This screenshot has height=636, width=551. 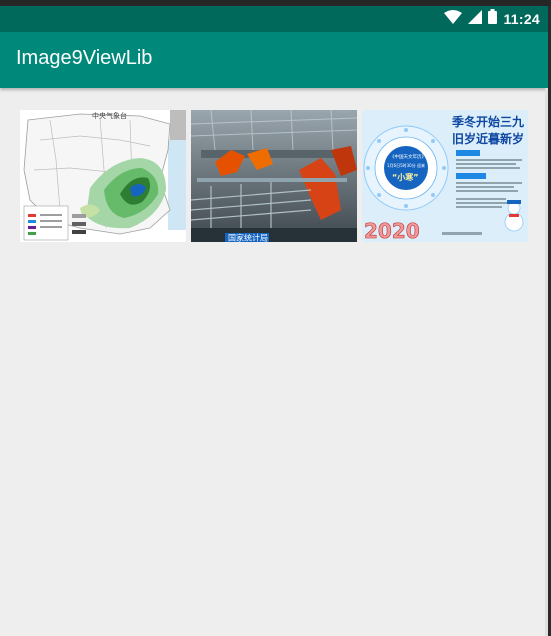 I want to click on status-icons: 11:24, so click(x=492, y=19).